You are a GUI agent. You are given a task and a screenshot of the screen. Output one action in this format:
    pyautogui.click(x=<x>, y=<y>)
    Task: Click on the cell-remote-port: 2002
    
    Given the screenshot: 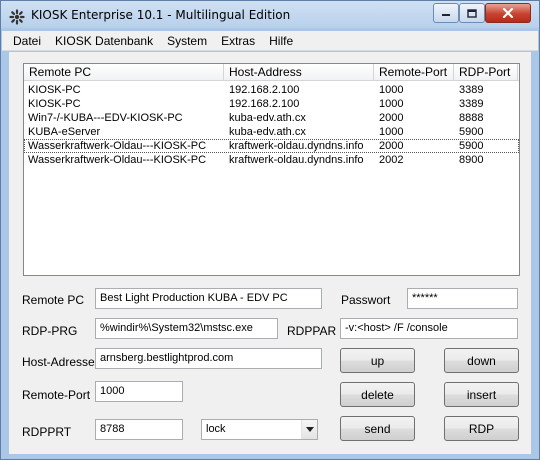 What is the action you would take?
    pyautogui.click(x=391, y=160)
    